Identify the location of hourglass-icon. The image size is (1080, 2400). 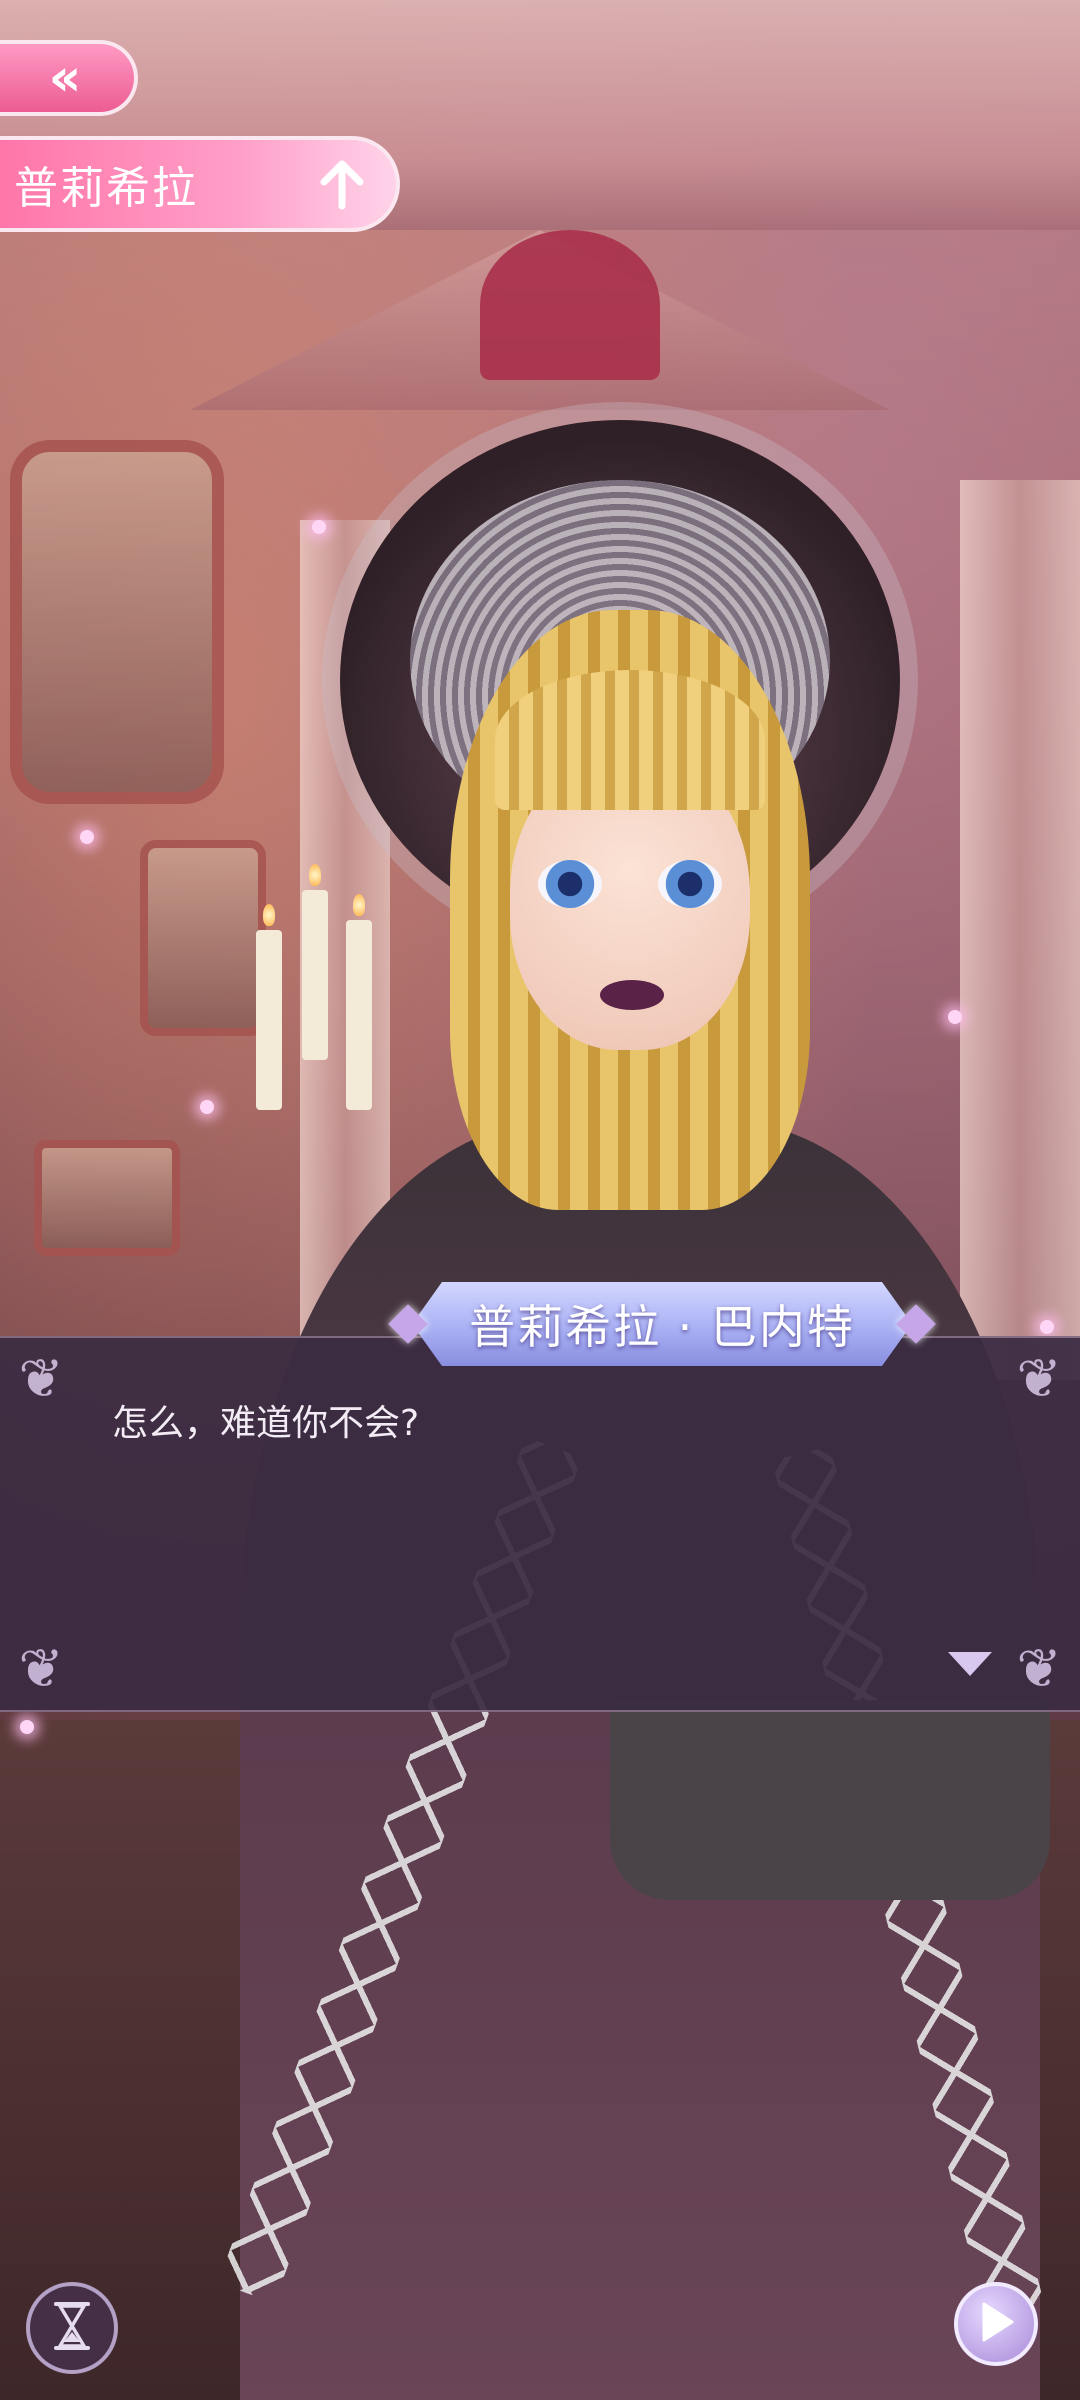
(72, 2328).